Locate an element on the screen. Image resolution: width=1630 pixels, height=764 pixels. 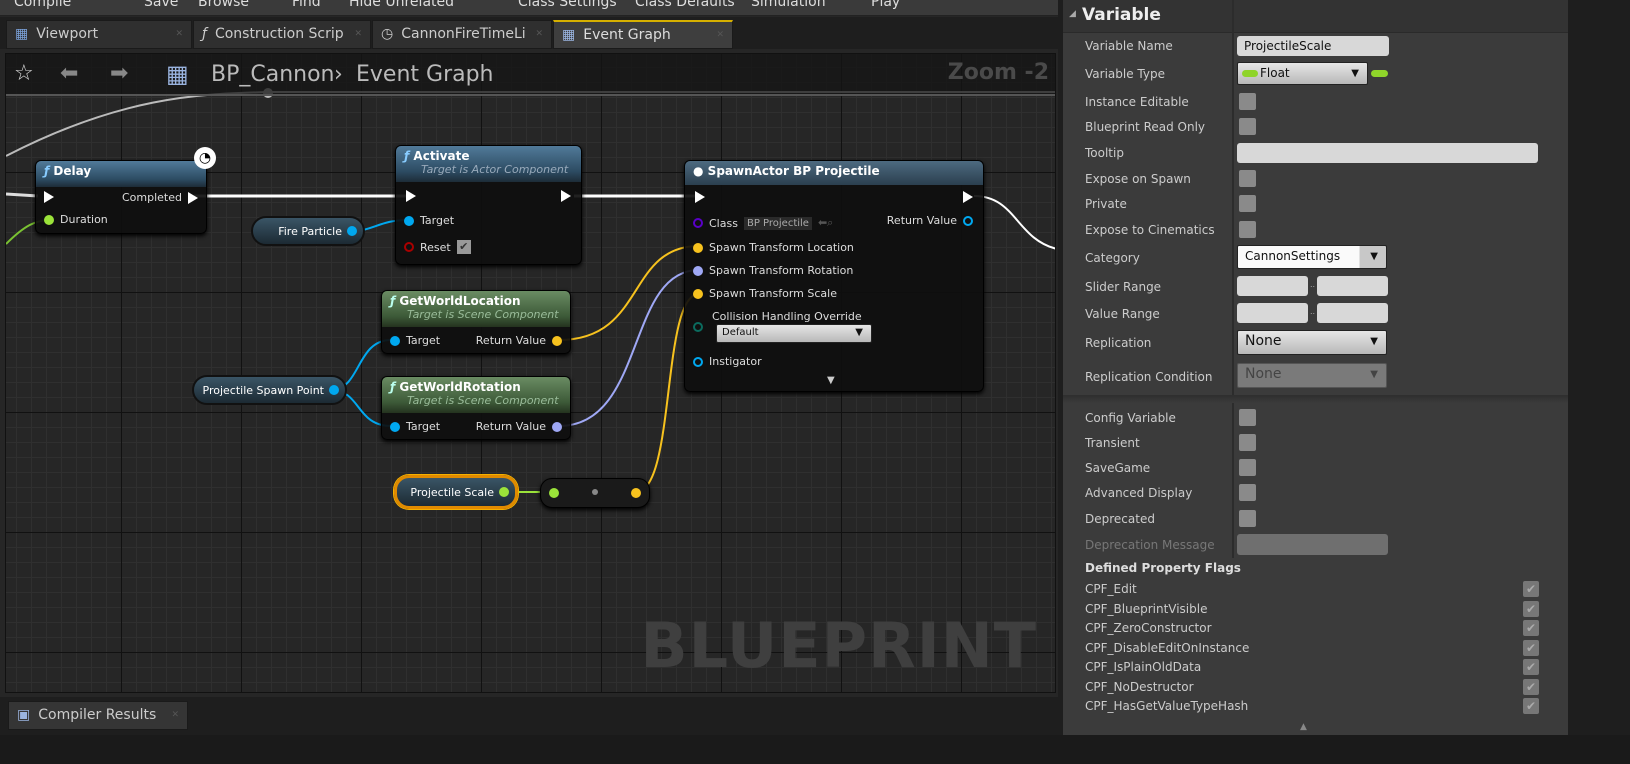
breadcrumb-blueprint: BP_Cannon is located at coordinates (273, 74).